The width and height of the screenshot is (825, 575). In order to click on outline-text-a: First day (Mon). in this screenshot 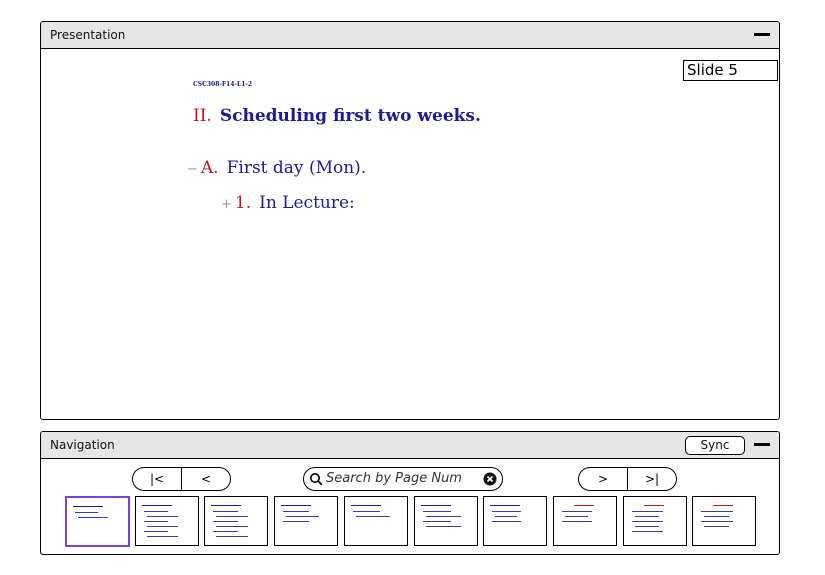, I will do `click(296, 168)`.